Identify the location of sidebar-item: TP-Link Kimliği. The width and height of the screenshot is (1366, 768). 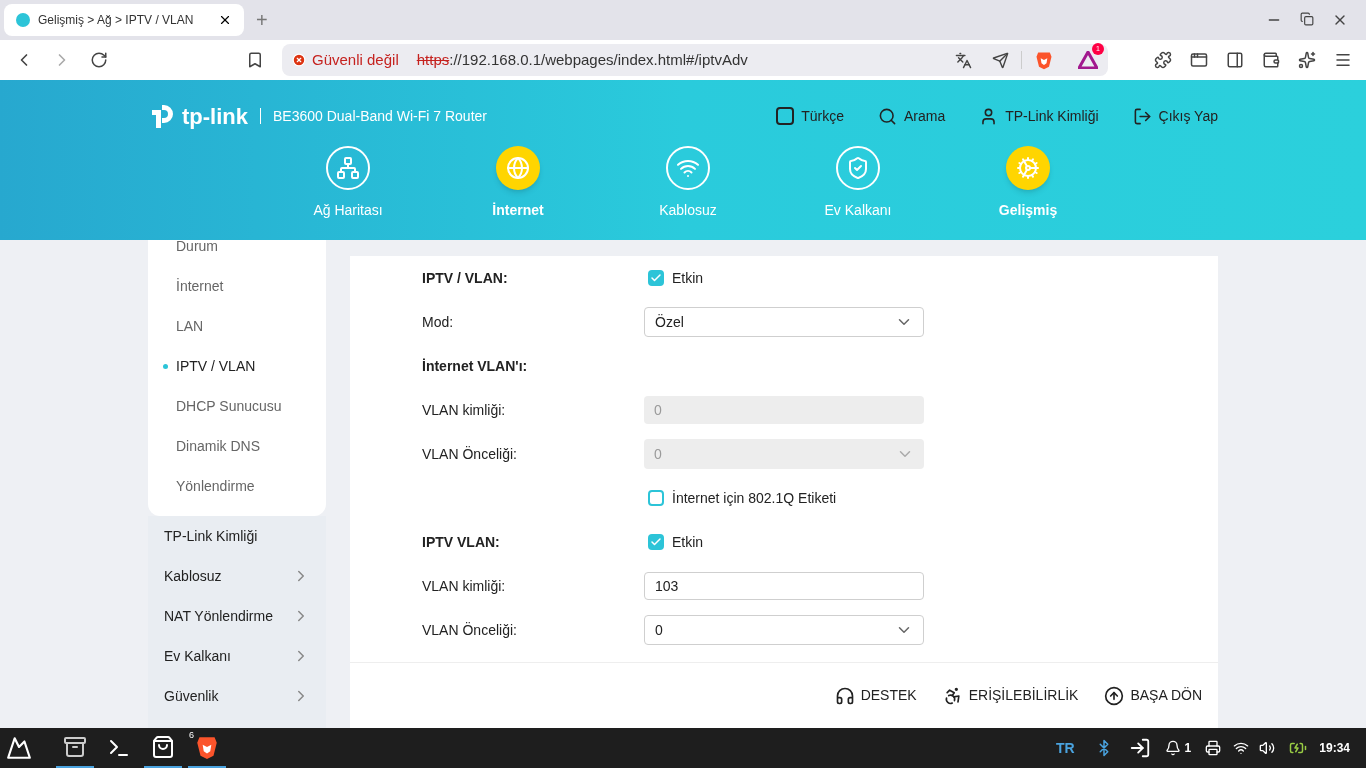
(237, 536).